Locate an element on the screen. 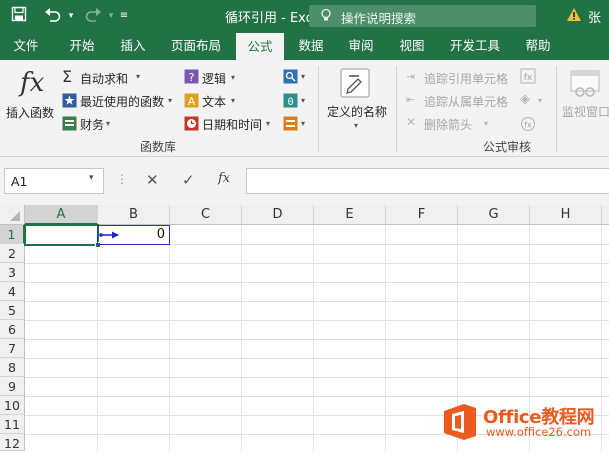 Image resolution: width=609 pixels, height=453 pixels. tab-review: 审阅 is located at coordinates (361, 46).